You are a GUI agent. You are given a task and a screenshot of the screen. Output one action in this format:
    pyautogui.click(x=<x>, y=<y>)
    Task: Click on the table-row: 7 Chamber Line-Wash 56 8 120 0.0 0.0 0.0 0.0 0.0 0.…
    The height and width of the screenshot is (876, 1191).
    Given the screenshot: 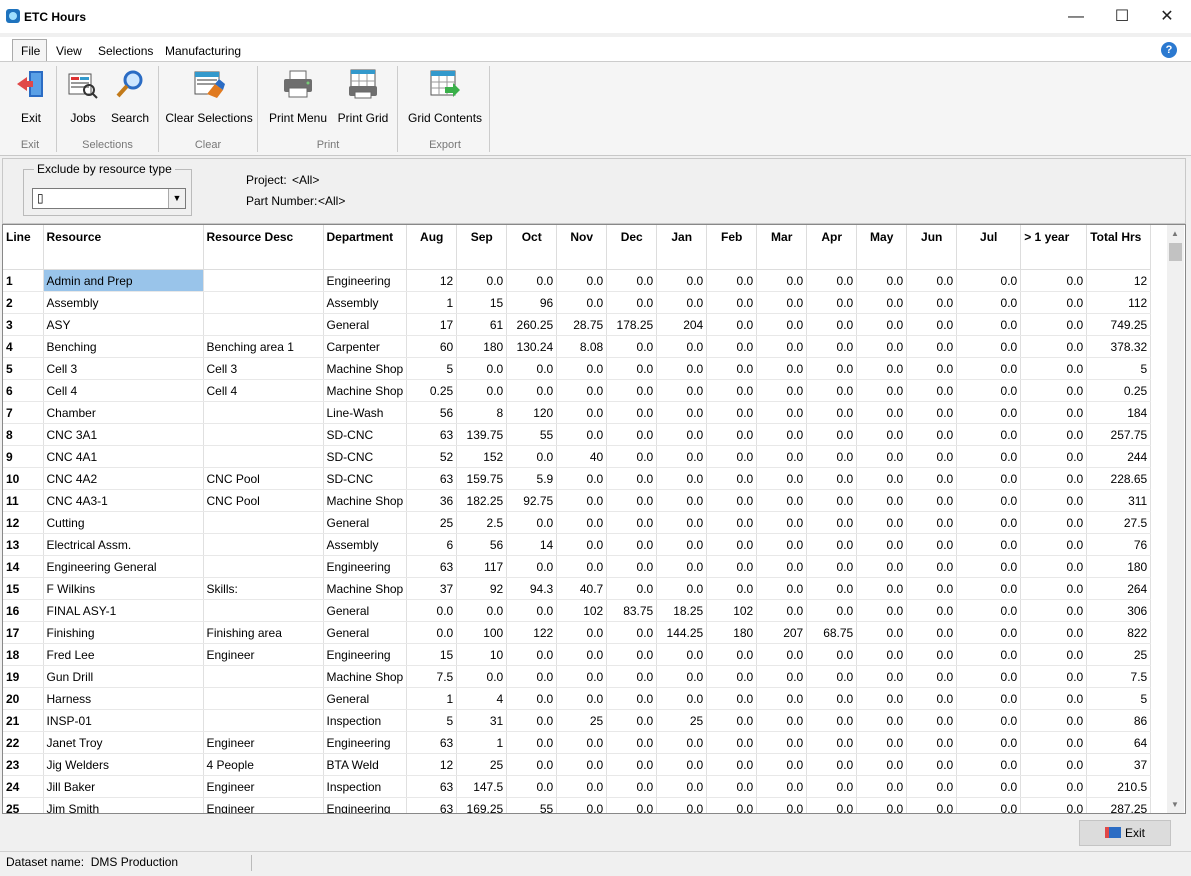 What is the action you would take?
    pyautogui.click(x=577, y=412)
    